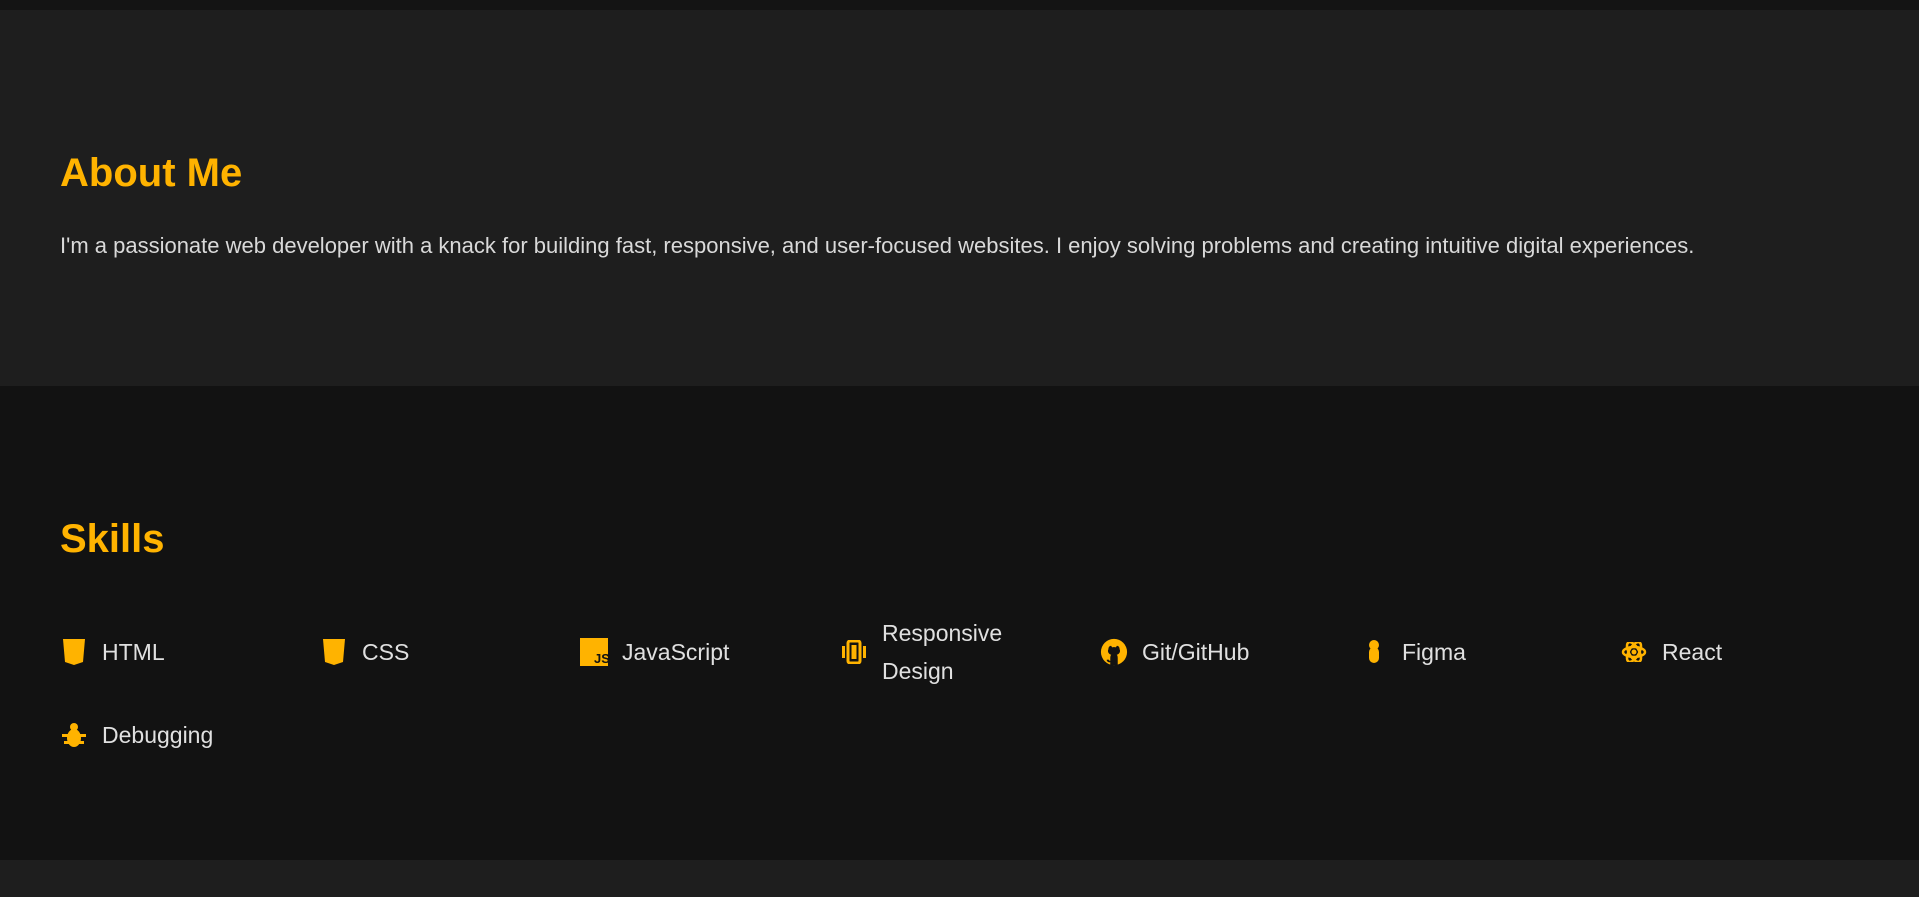 This screenshot has width=1919, height=897. Describe the element at coordinates (112, 539) in the screenshot. I see `skills-heading: Skills` at that location.